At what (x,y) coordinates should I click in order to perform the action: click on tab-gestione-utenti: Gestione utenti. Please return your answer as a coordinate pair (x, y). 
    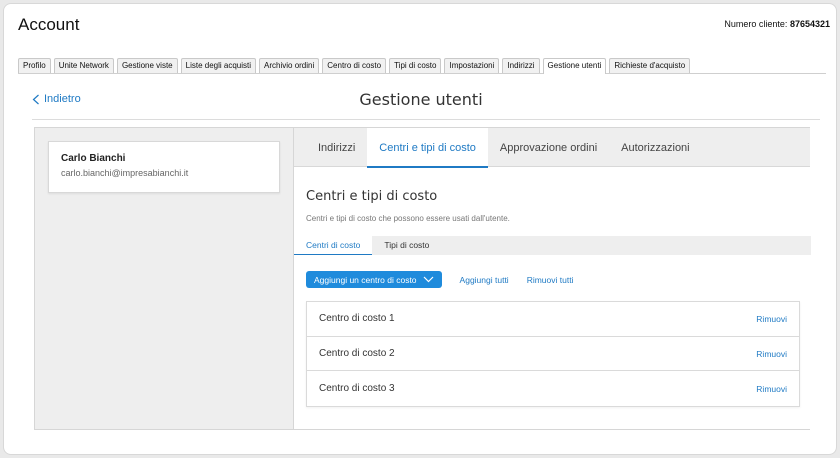
    Looking at the image, I should click on (574, 66).